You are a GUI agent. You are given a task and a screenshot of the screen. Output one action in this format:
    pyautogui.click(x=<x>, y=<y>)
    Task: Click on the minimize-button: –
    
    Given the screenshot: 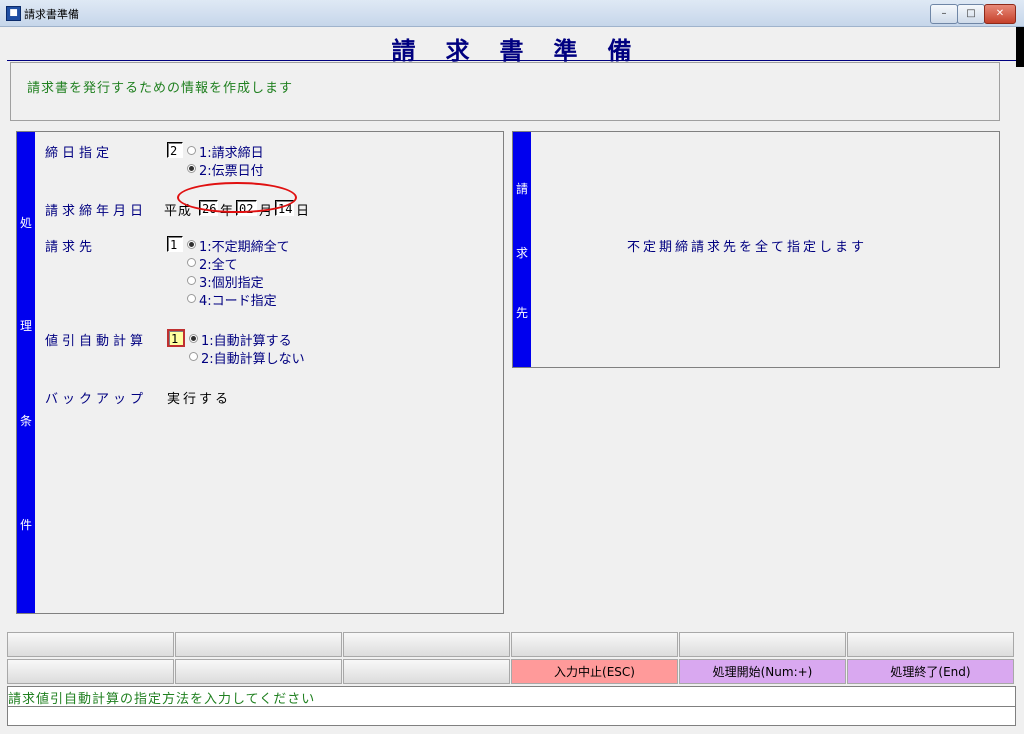 What is the action you would take?
    pyautogui.click(x=944, y=14)
    